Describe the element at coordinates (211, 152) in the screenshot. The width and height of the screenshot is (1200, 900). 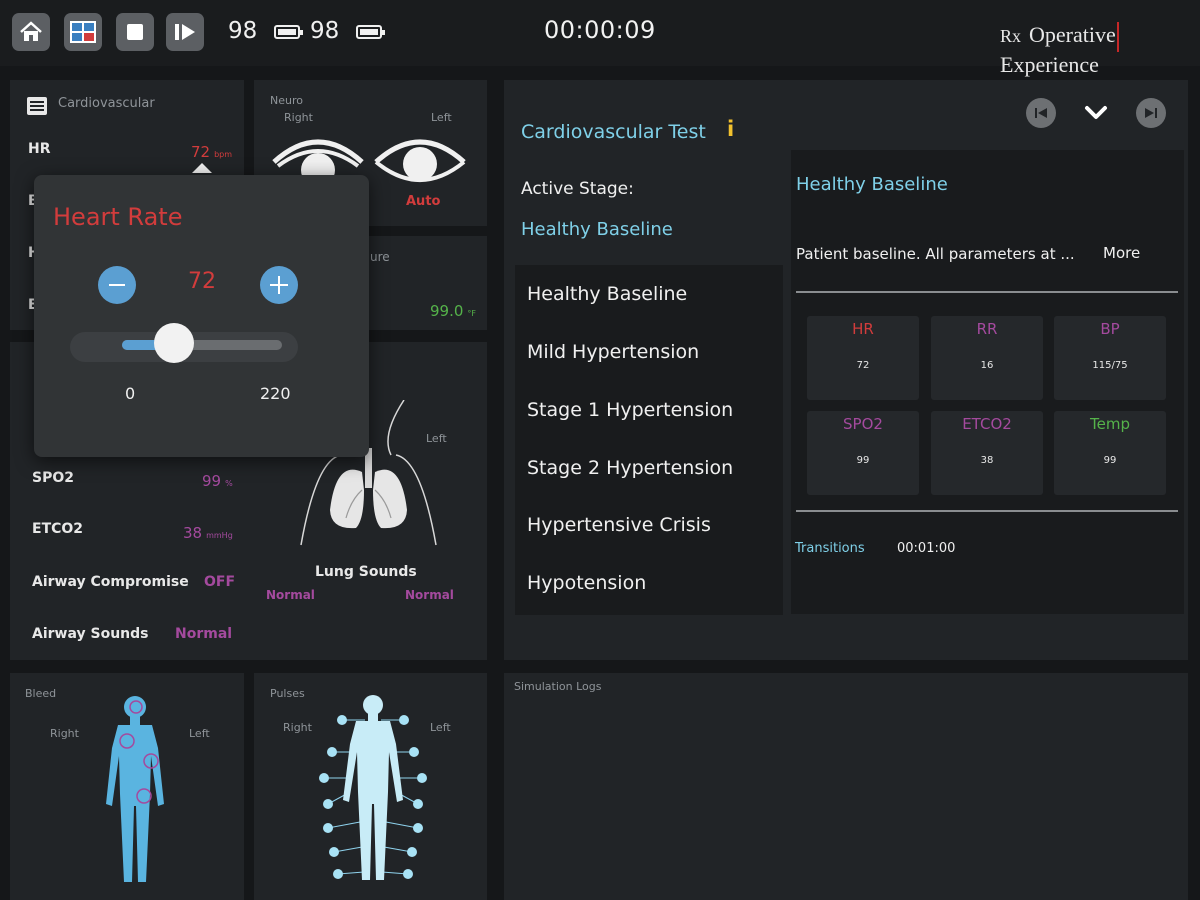
I see `hr-value: 72 bpm` at that location.